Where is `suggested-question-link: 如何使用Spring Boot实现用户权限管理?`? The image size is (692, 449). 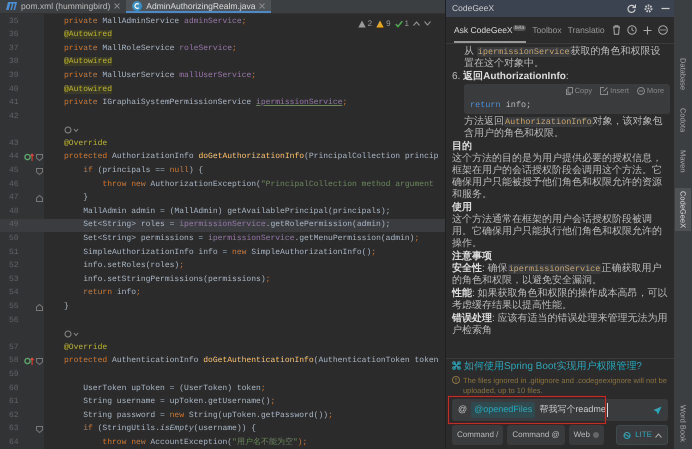 suggested-question-link: 如何使用Spring Boot实现用户权限管理? is located at coordinates (553, 367).